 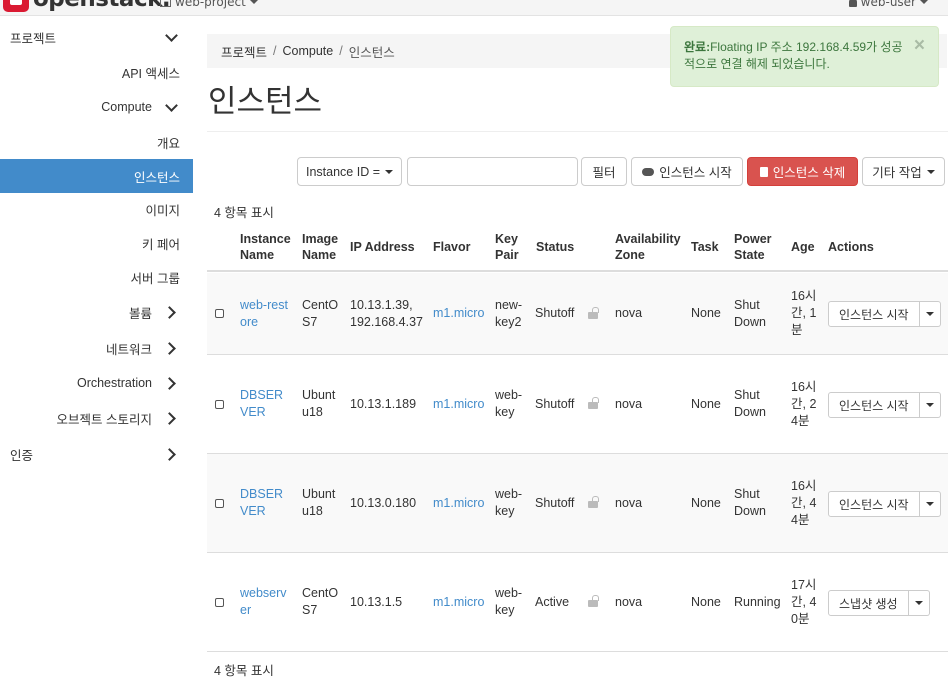 What do you see at coordinates (651, 247) in the screenshot?
I see `header-availability-zone: Availability Zone` at bounding box center [651, 247].